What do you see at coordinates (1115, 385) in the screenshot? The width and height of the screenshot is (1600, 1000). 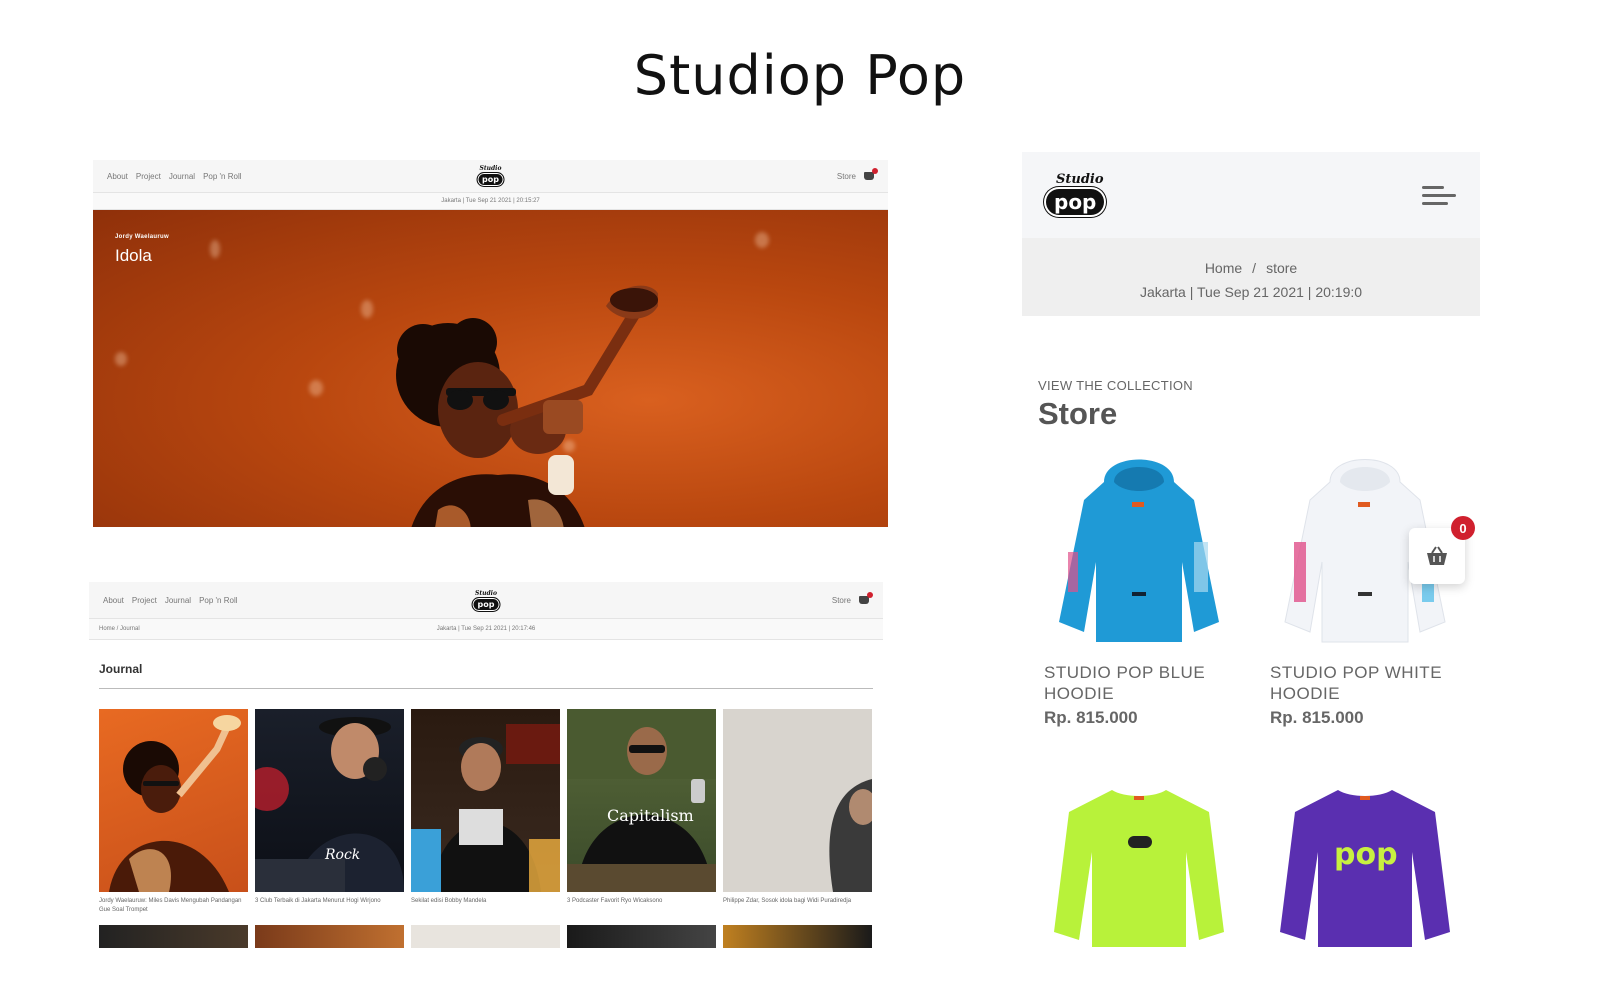 I see `collection-eyebrow: VIEW THE COLLECTION` at bounding box center [1115, 385].